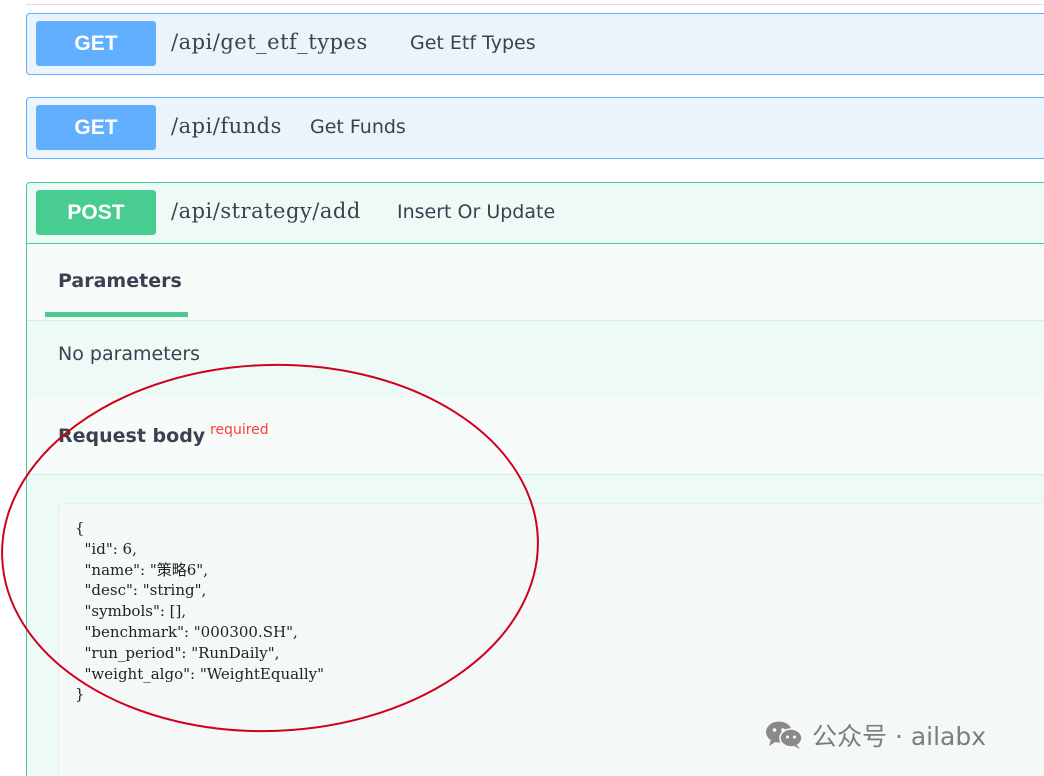 The image size is (1044, 776). I want to click on watermark: 公众号 · ailabx, so click(875, 735).